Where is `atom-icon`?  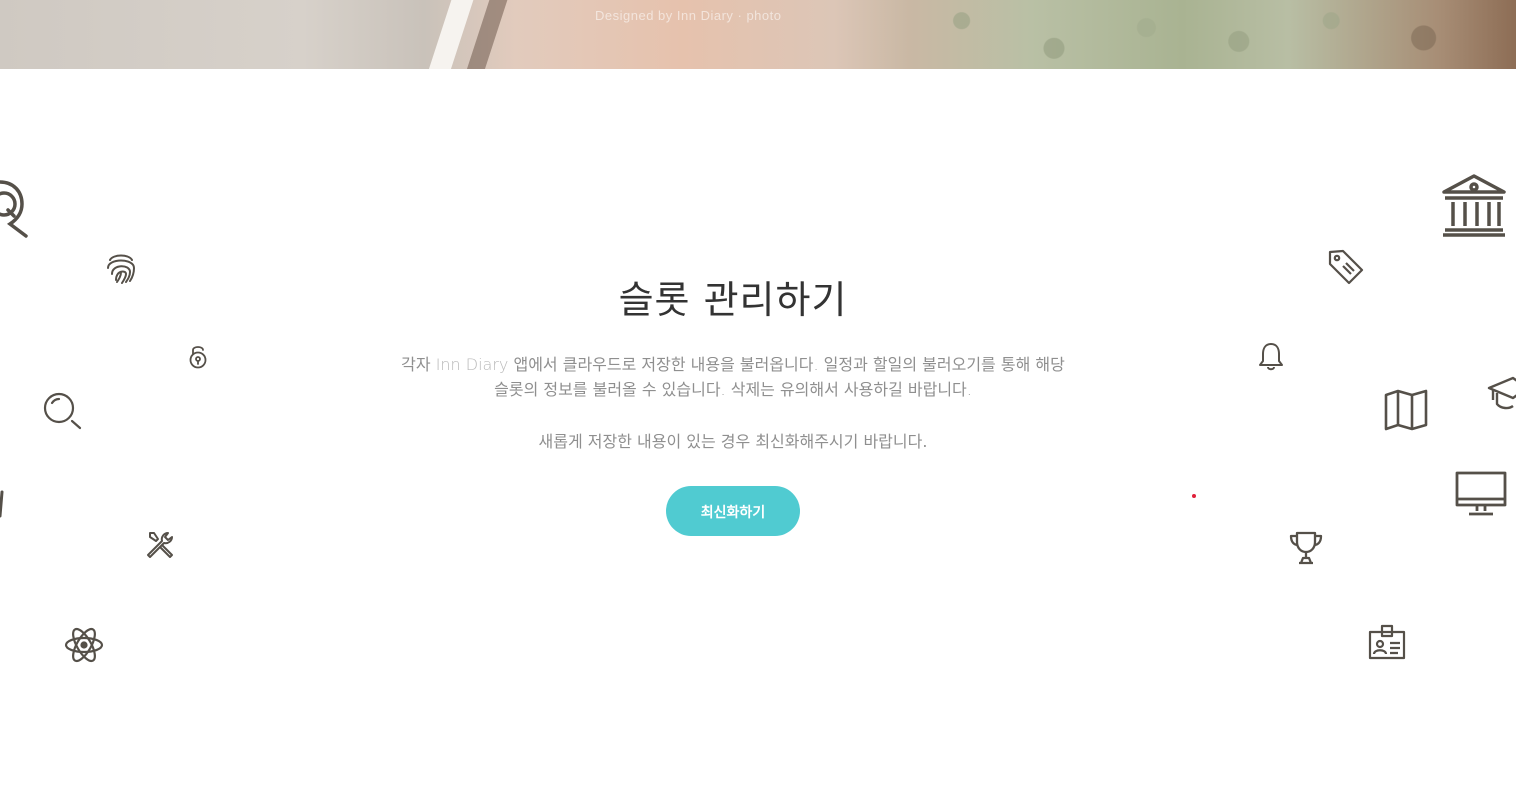 atom-icon is located at coordinates (84, 645).